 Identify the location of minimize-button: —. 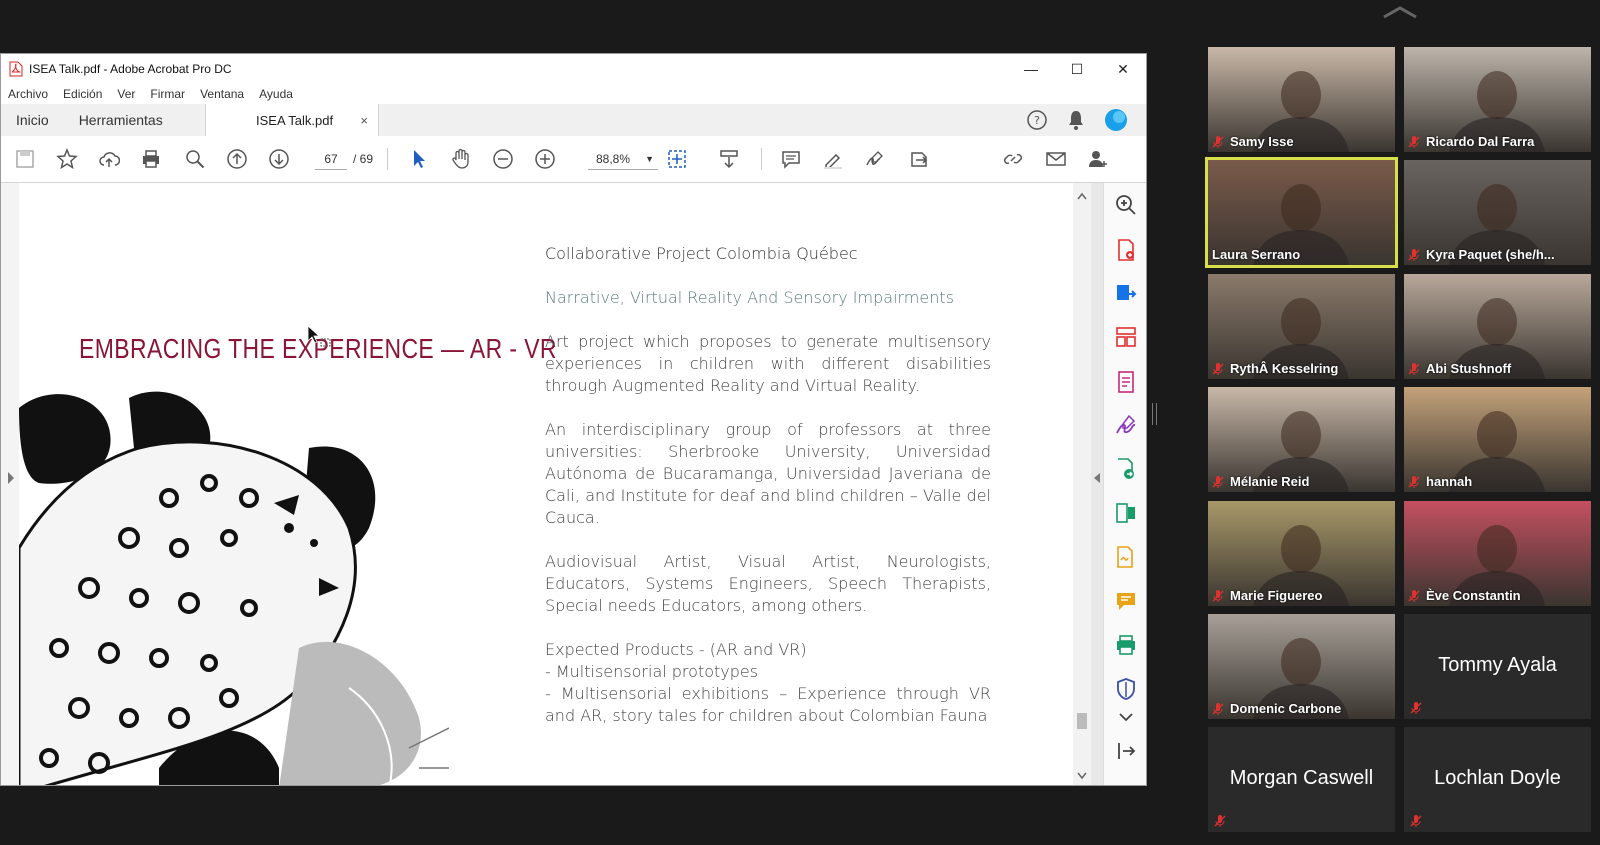
(1031, 69).